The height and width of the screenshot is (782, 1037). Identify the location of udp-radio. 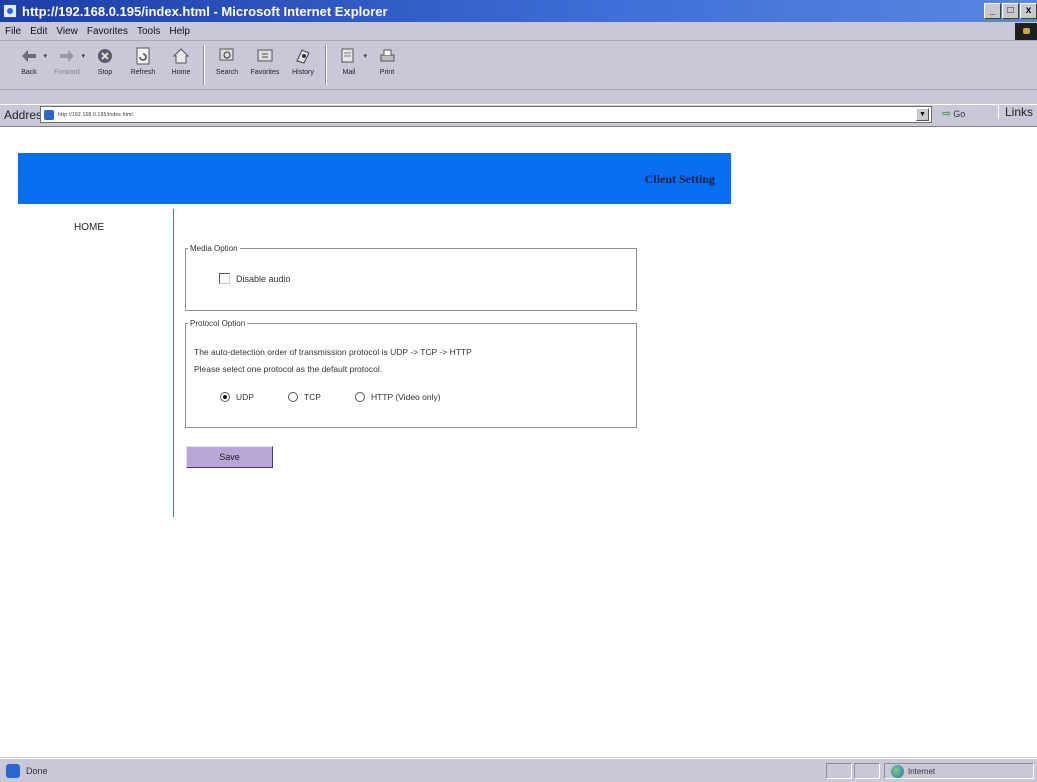
(225, 397).